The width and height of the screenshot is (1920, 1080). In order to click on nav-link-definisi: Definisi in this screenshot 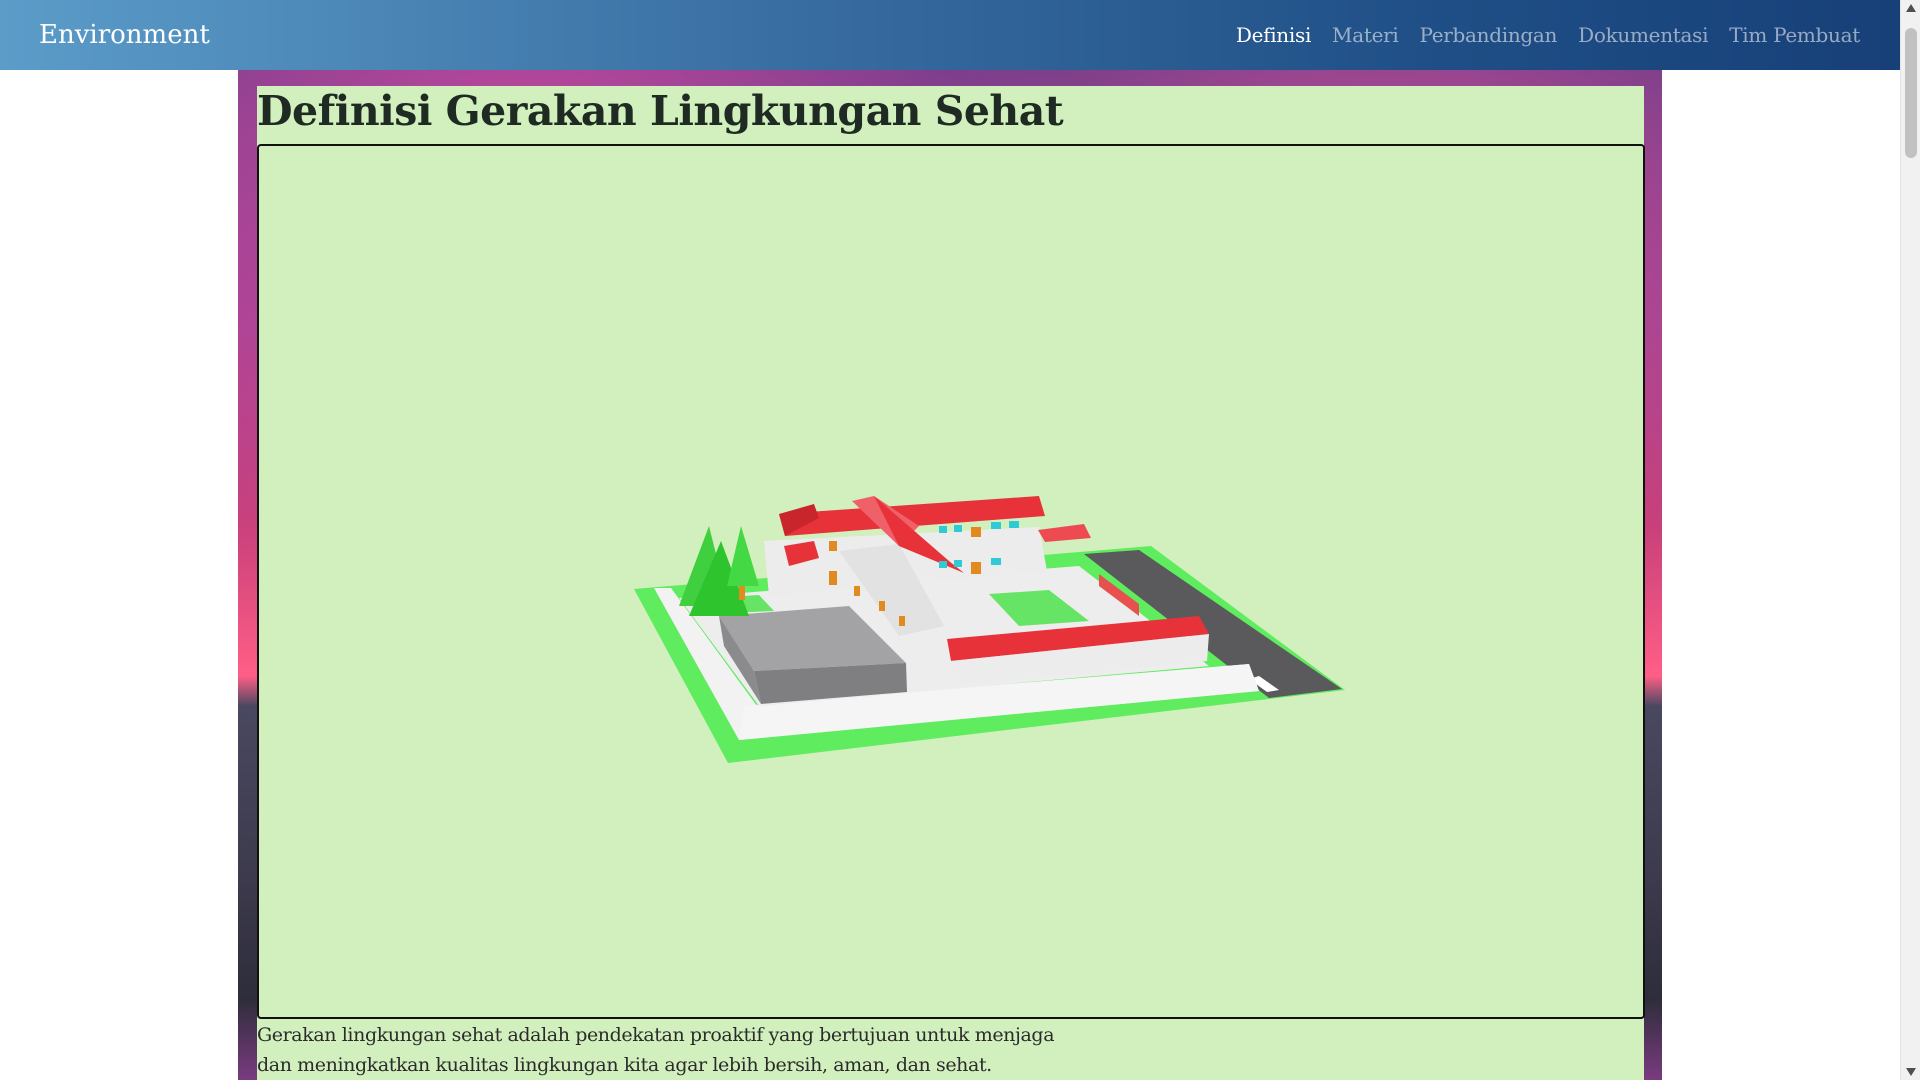, I will do `click(1274, 35)`.